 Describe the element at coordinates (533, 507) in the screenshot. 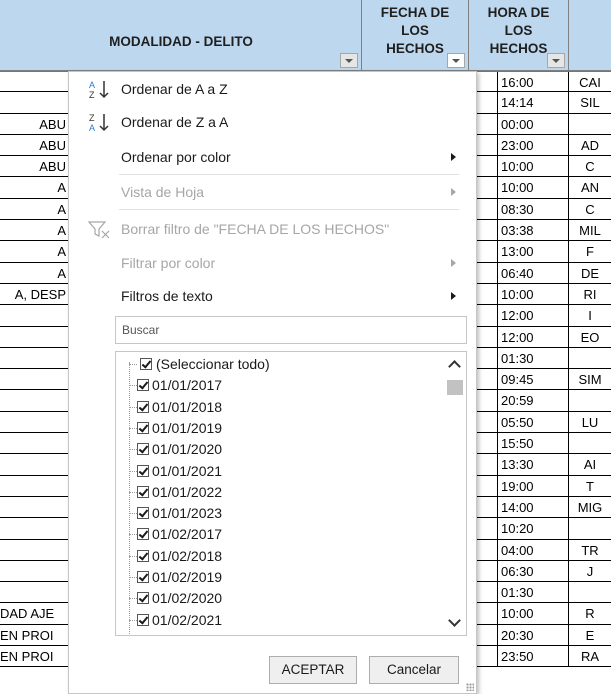

I see `cell-hora: 14:00` at that location.